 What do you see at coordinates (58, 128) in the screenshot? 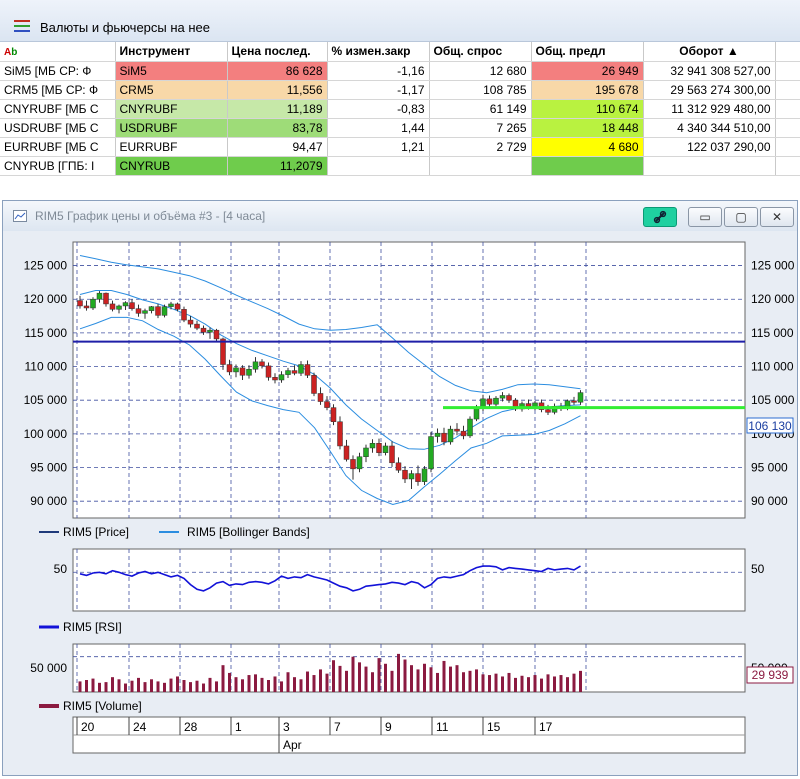
I see `row-instrument-name: USDRUBF [МБ С` at bounding box center [58, 128].